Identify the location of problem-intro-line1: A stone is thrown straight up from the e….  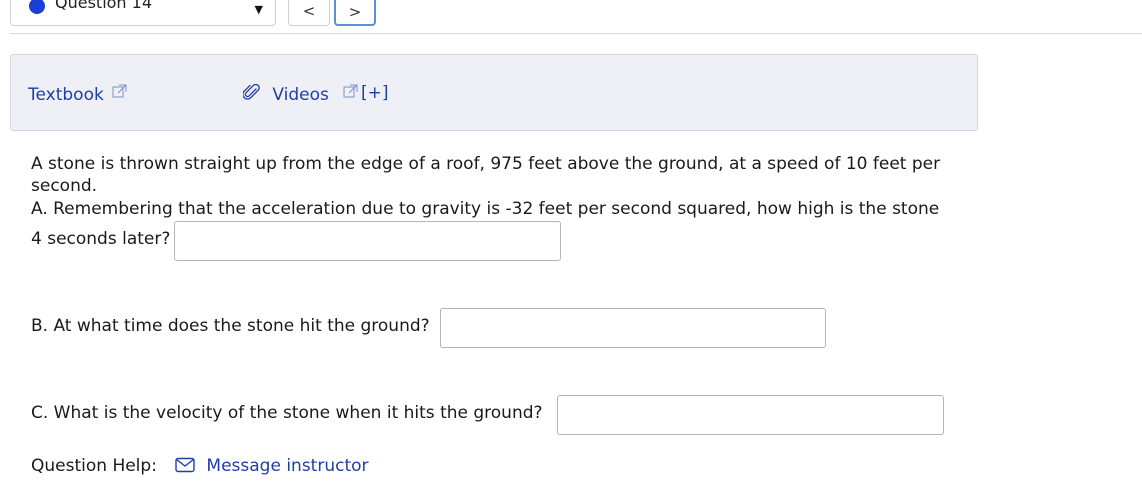
(486, 164).